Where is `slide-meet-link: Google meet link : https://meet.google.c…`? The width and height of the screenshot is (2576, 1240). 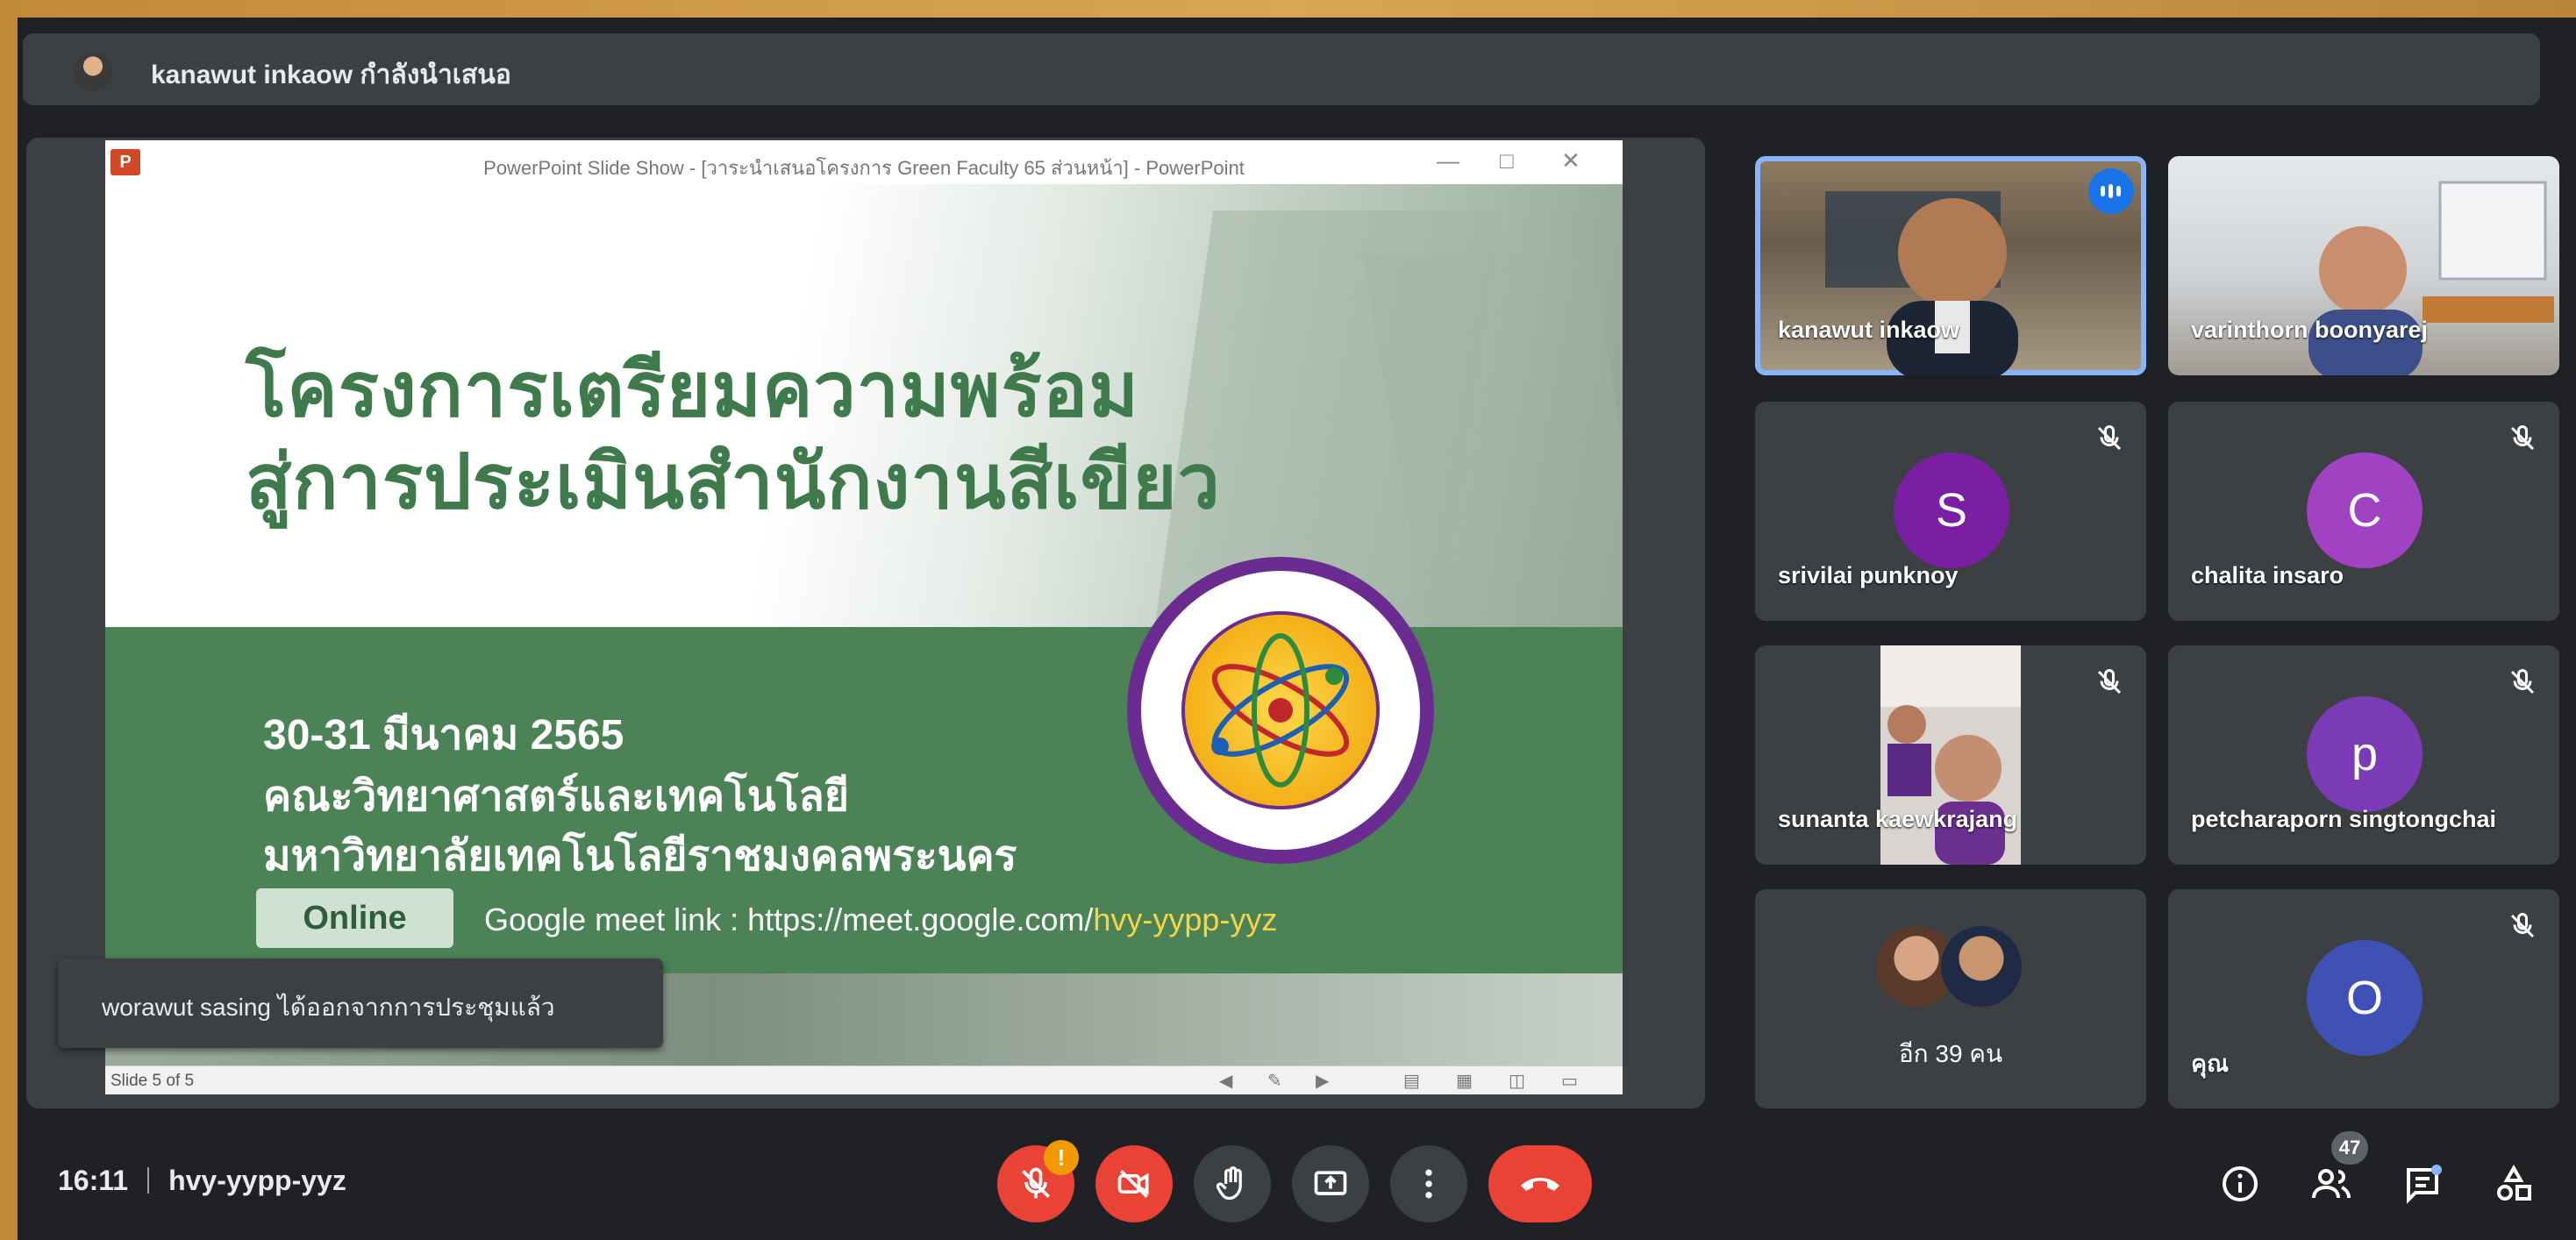 slide-meet-link: Google meet link : https://meet.google.c… is located at coordinates (881, 919).